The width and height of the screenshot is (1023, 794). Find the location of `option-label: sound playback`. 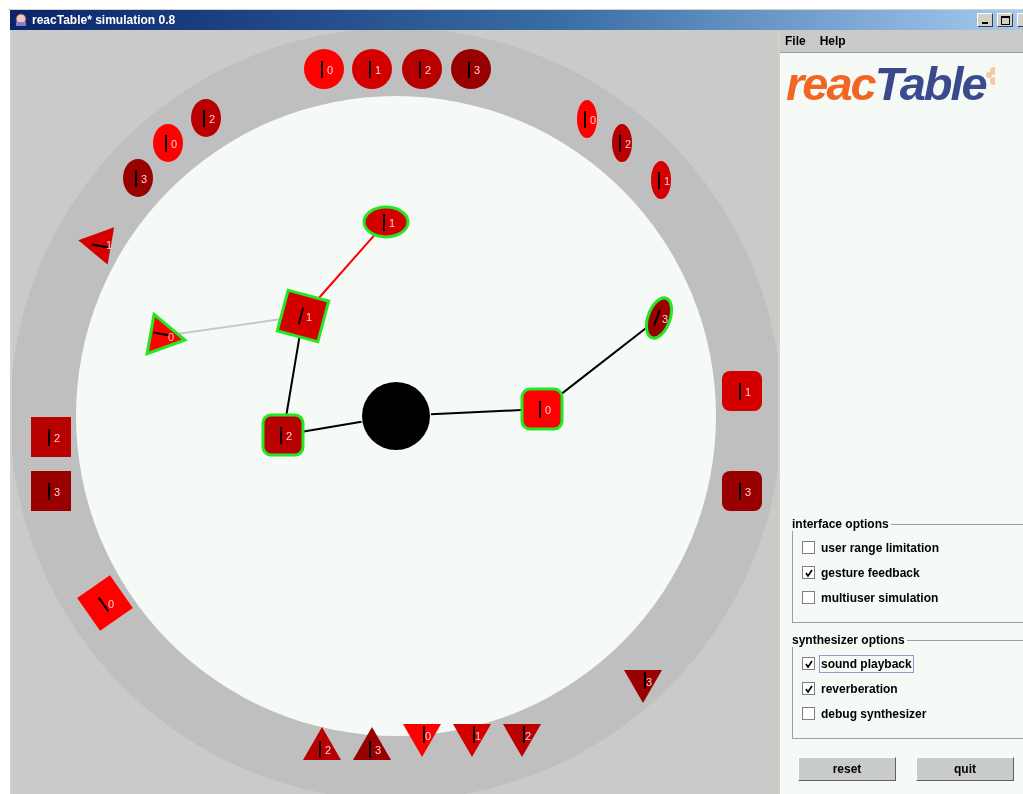

option-label: sound playback is located at coordinates (866, 663).